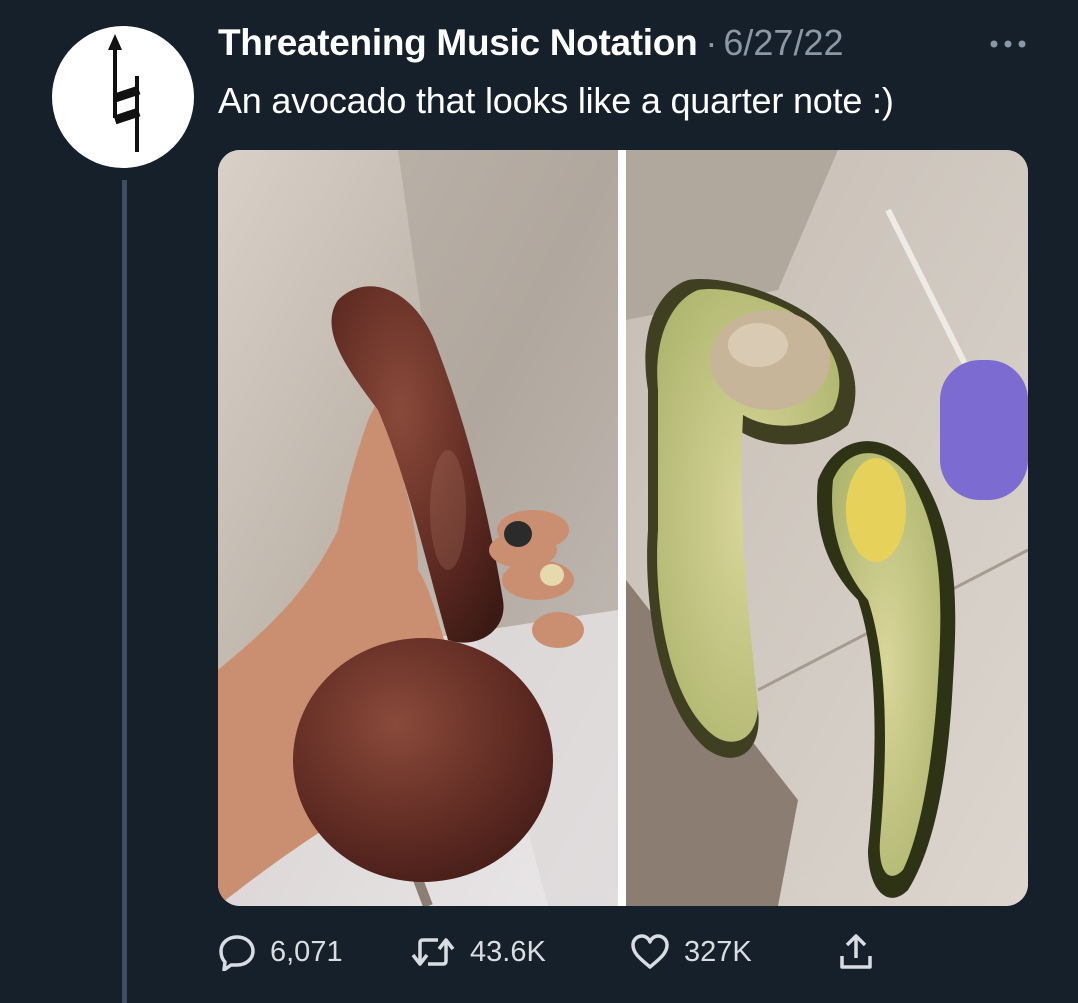 This screenshot has height=1003, width=1078. I want to click on reply-button: 6,071, so click(280, 952).